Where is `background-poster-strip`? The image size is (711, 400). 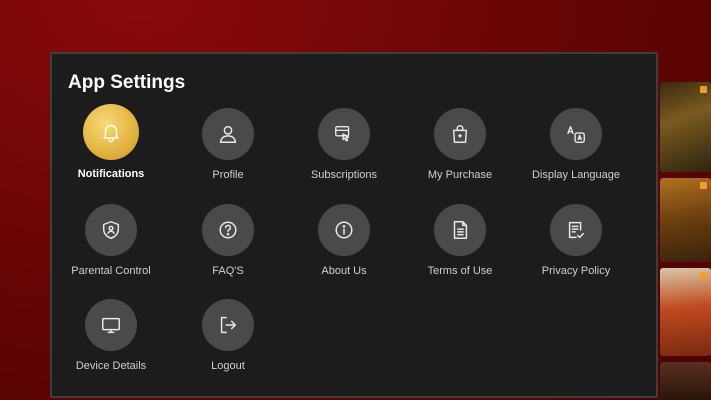 background-poster-strip is located at coordinates (685, 241).